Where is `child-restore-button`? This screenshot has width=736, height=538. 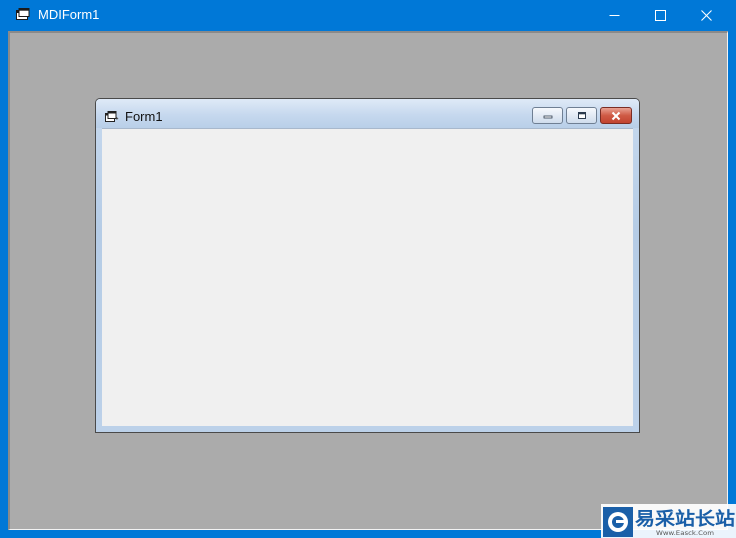
child-restore-button is located at coordinates (581, 115).